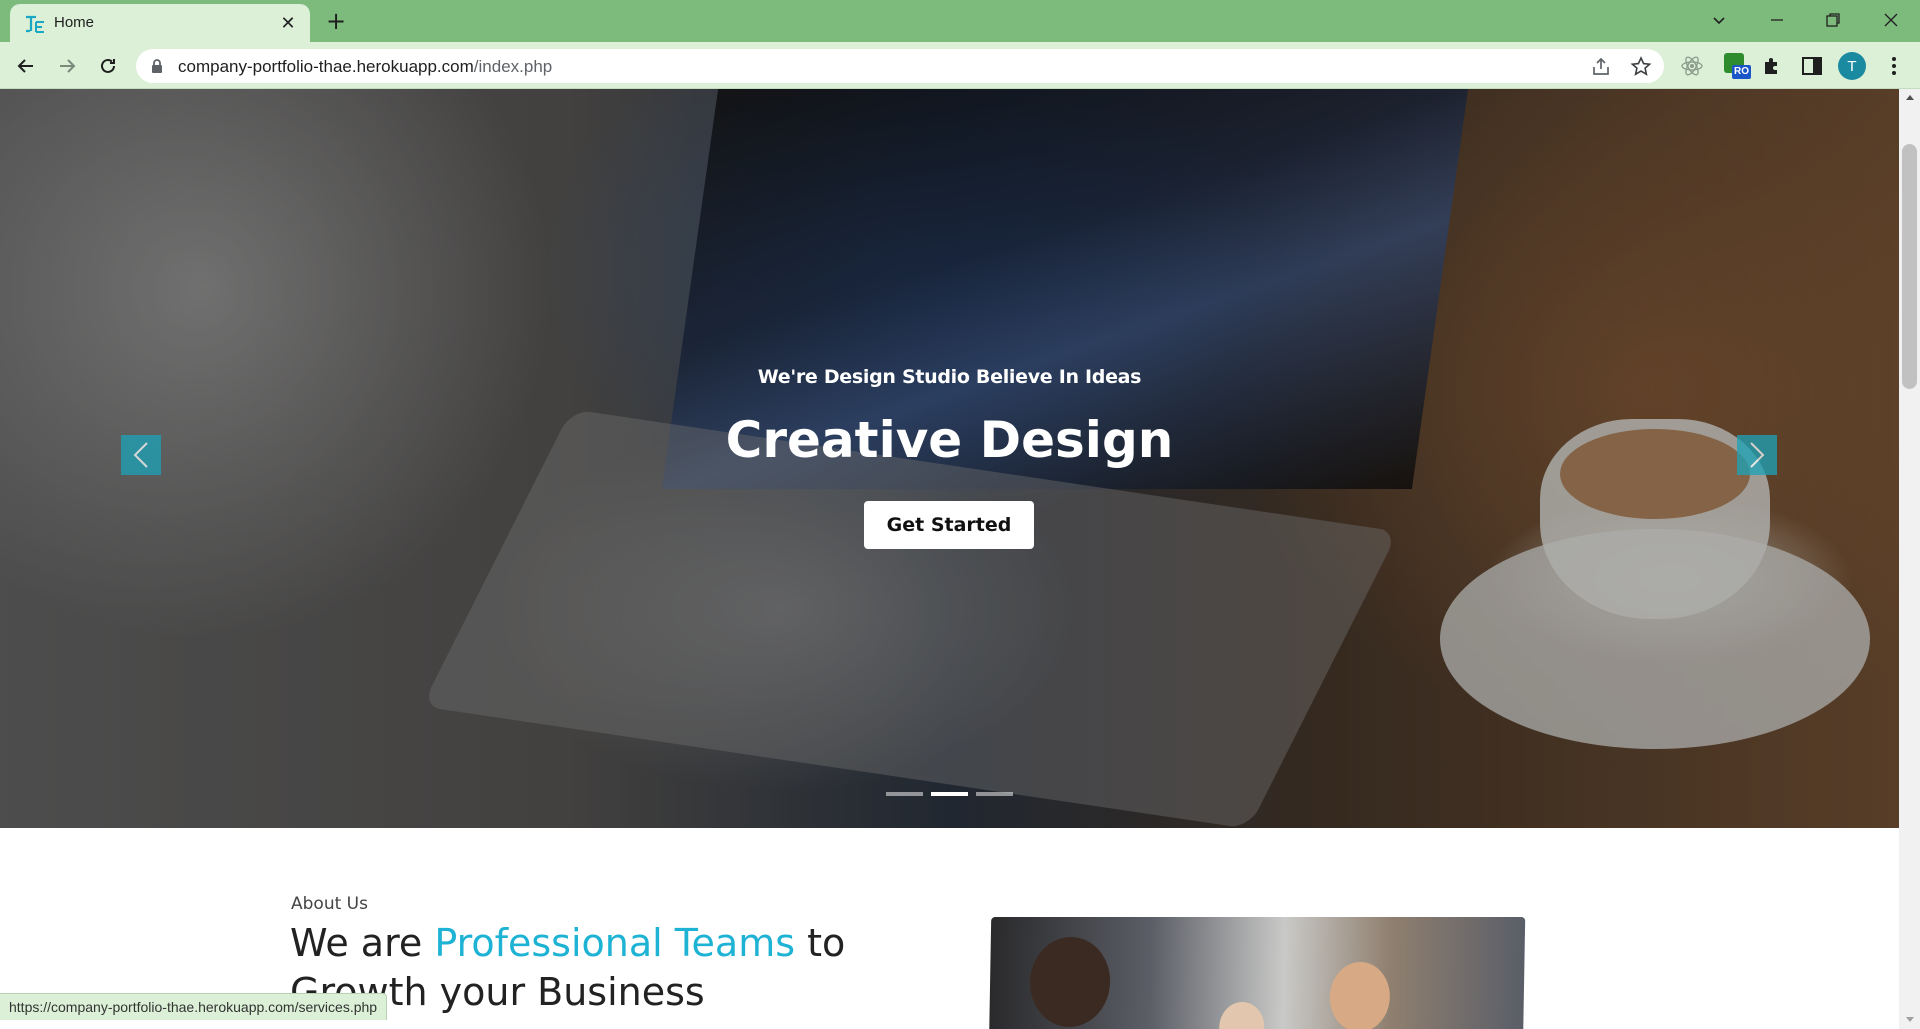  What do you see at coordinates (362, 943) in the screenshot?
I see `heading-prefix: We are` at bounding box center [362, 943].